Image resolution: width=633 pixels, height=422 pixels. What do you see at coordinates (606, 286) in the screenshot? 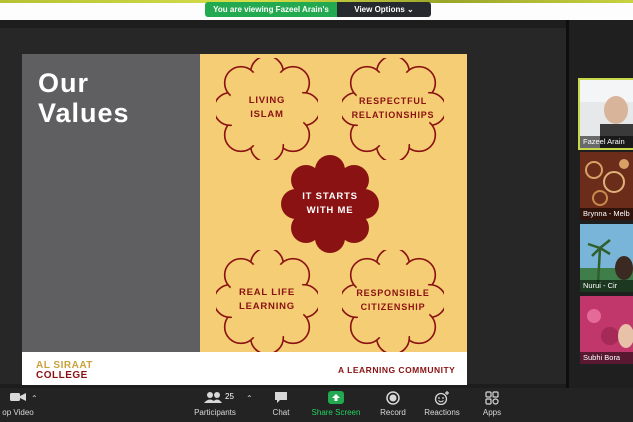
I see `participant-name: Nurui - Cir` at bounding box center [606, 286].